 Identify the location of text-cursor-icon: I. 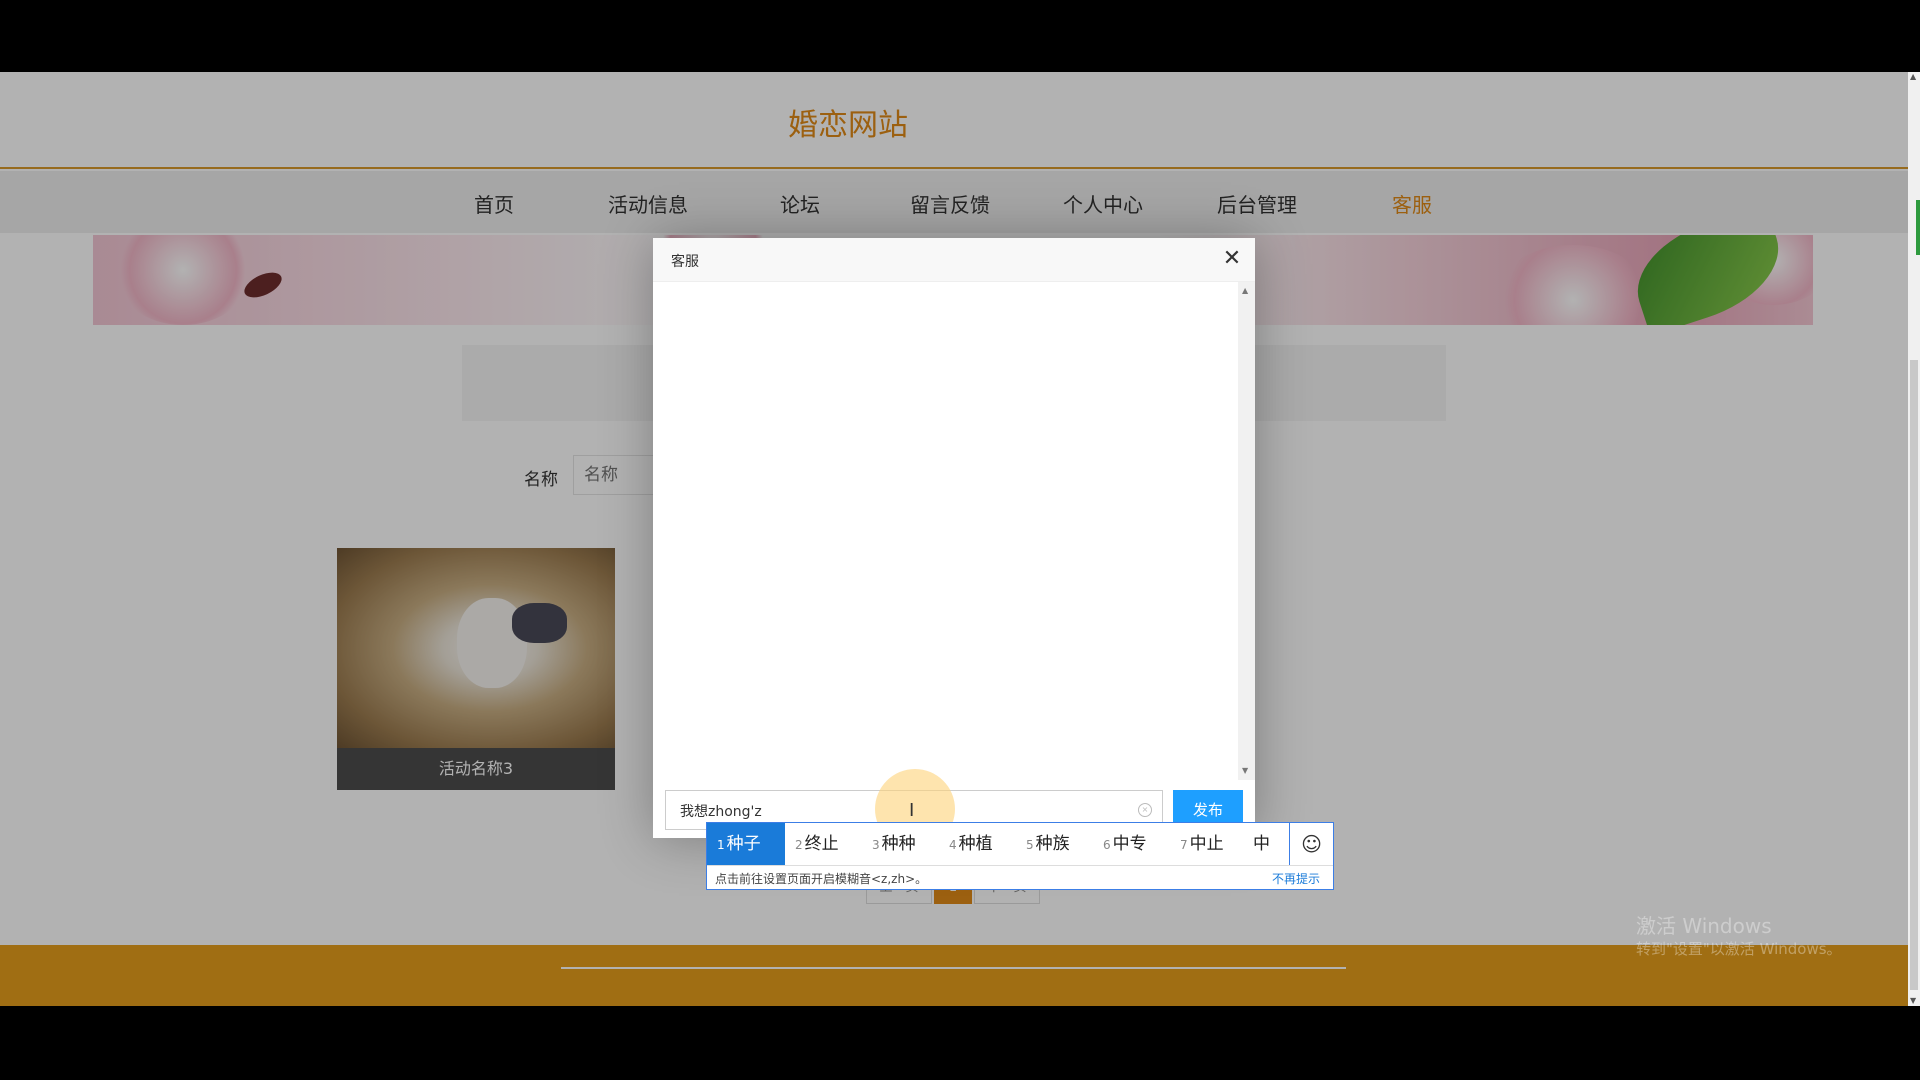
(912, 810).